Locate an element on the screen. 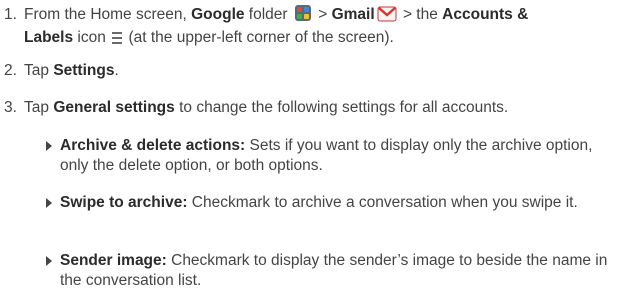  step-number: 2. is located at coordinates (10, 70).